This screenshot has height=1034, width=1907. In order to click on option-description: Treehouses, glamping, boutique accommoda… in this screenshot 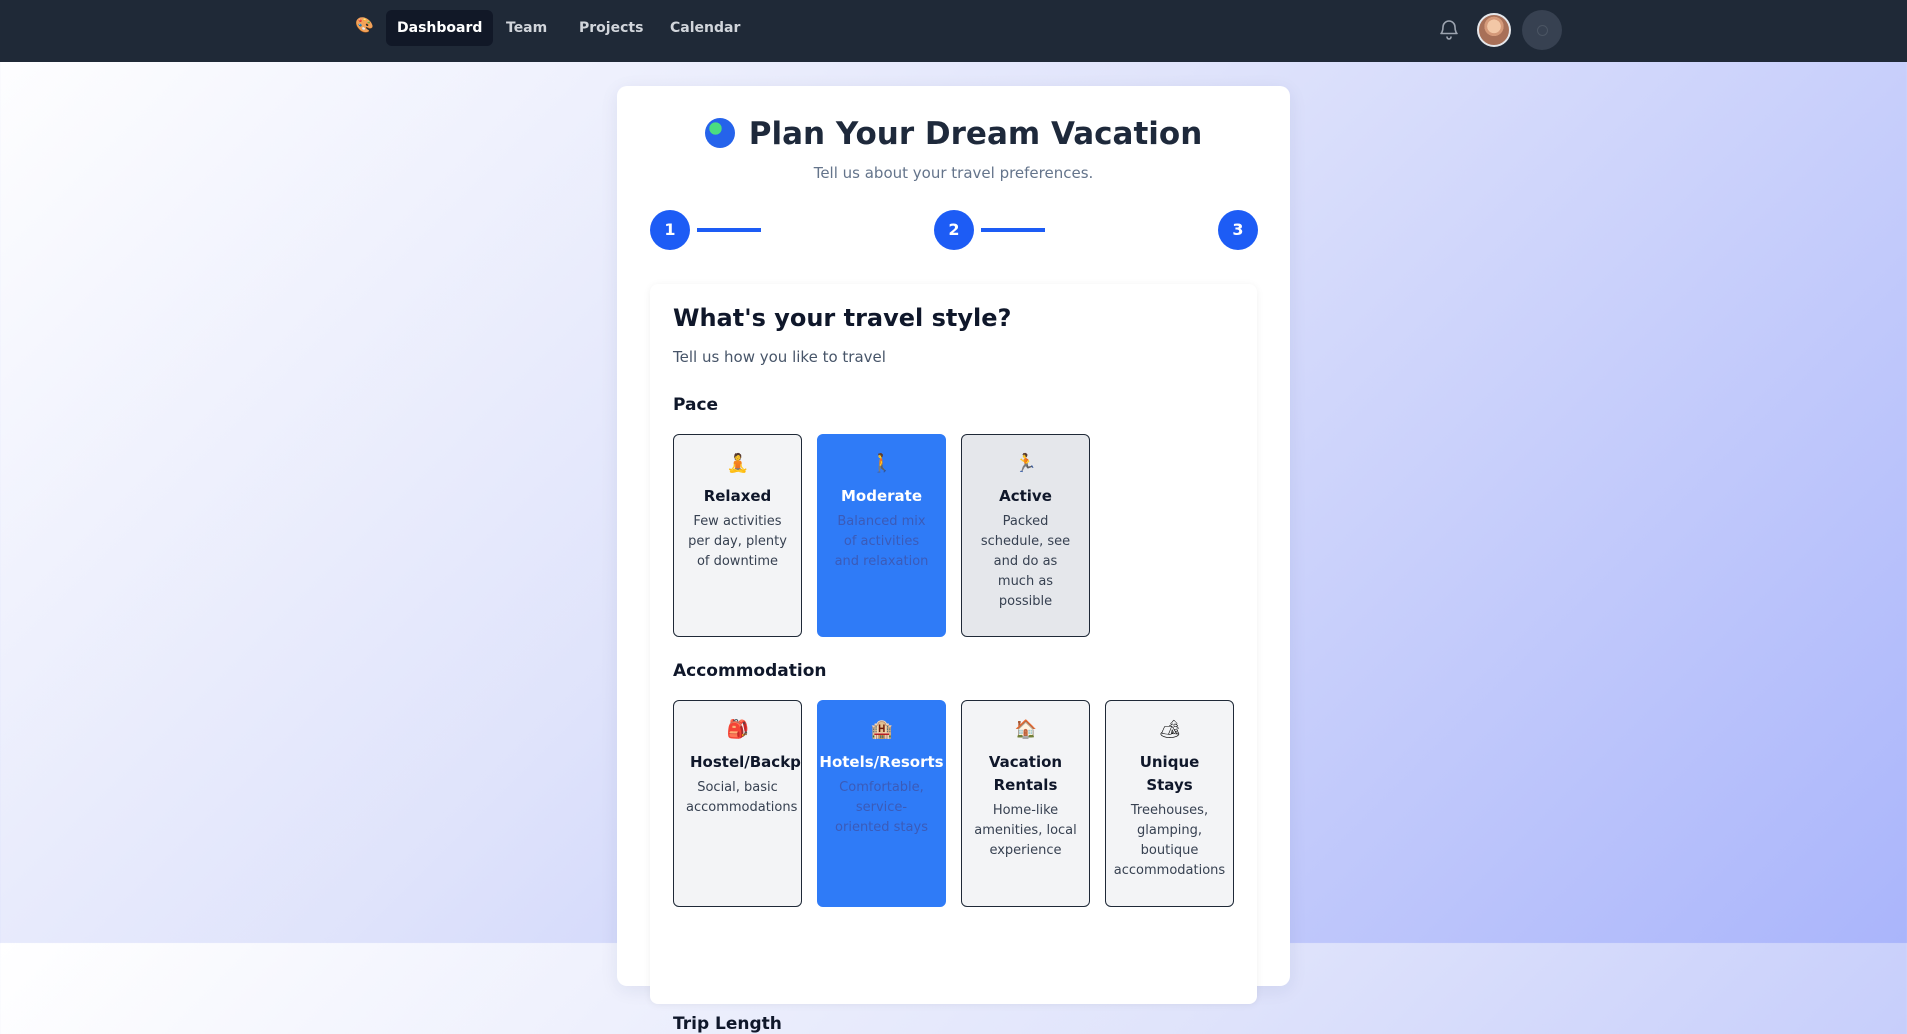, I will do `click(1169, 840)`.